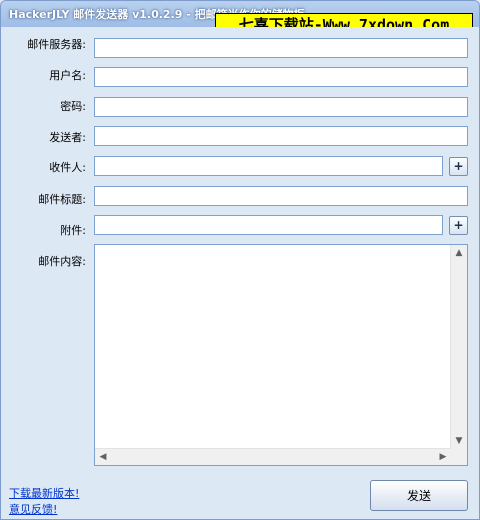 The image size is (480, 520). Describe the element at coordinates (459, 441) in the screenshot. I see `scroll-down-icon: ▼` at that location.